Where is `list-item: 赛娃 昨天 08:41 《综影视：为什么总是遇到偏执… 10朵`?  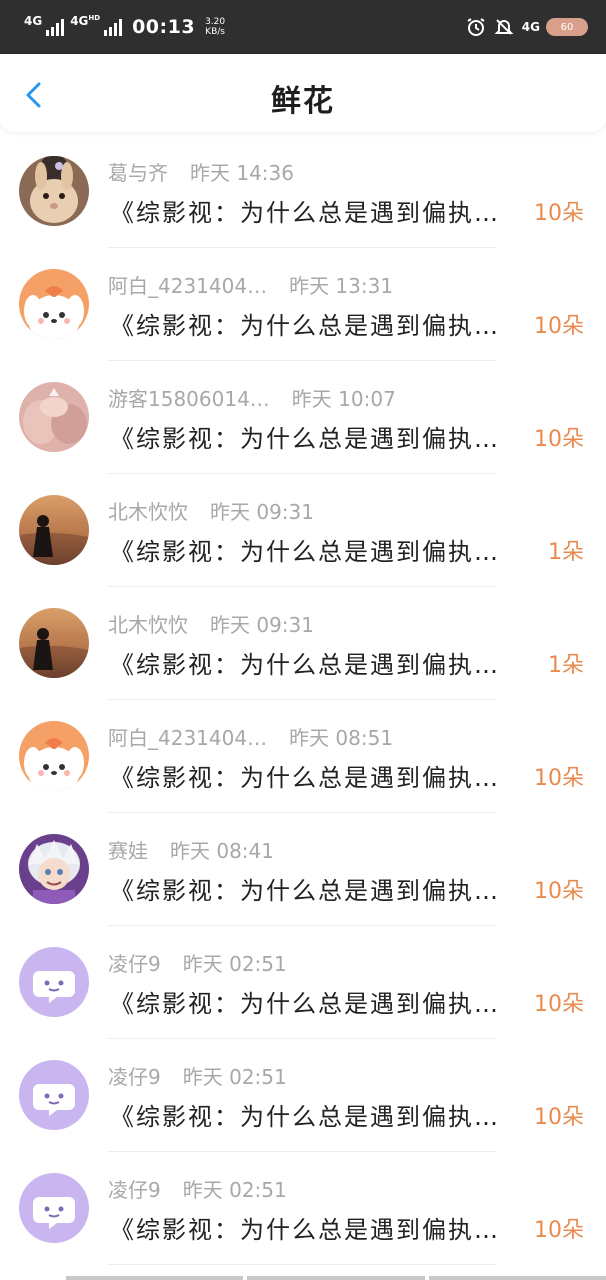 list-item: 赛娃 昨天 08:41 《综影视：为什么总是遇到偏执… 10朵 is located at coordinates (303, 869).